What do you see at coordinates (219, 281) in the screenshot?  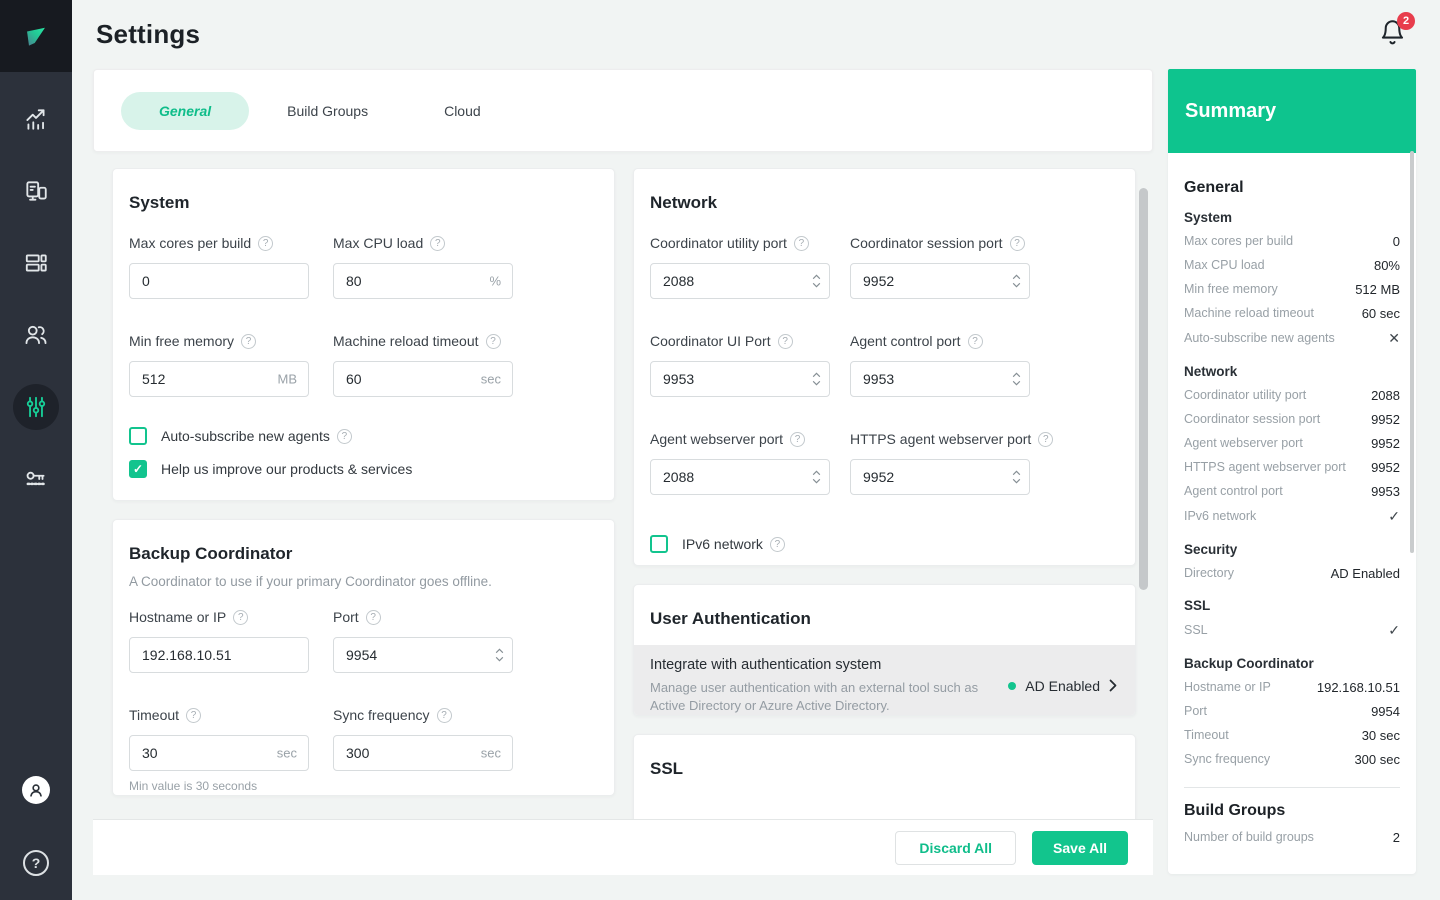 I see `max-cores-input` at bounding box center [219, 281].